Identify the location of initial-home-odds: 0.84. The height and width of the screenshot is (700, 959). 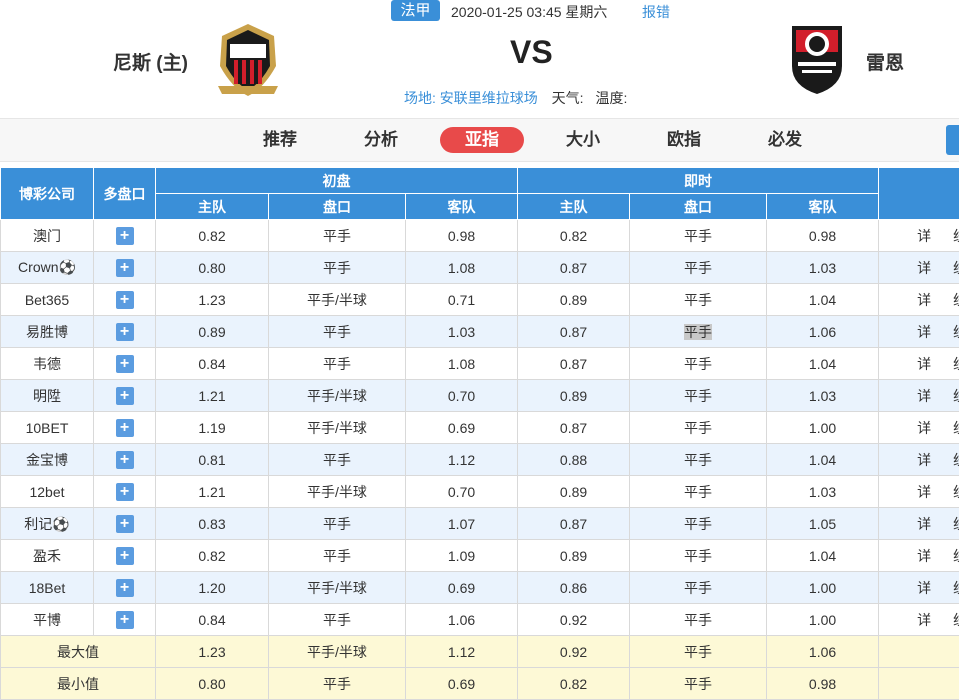
(212, 620).